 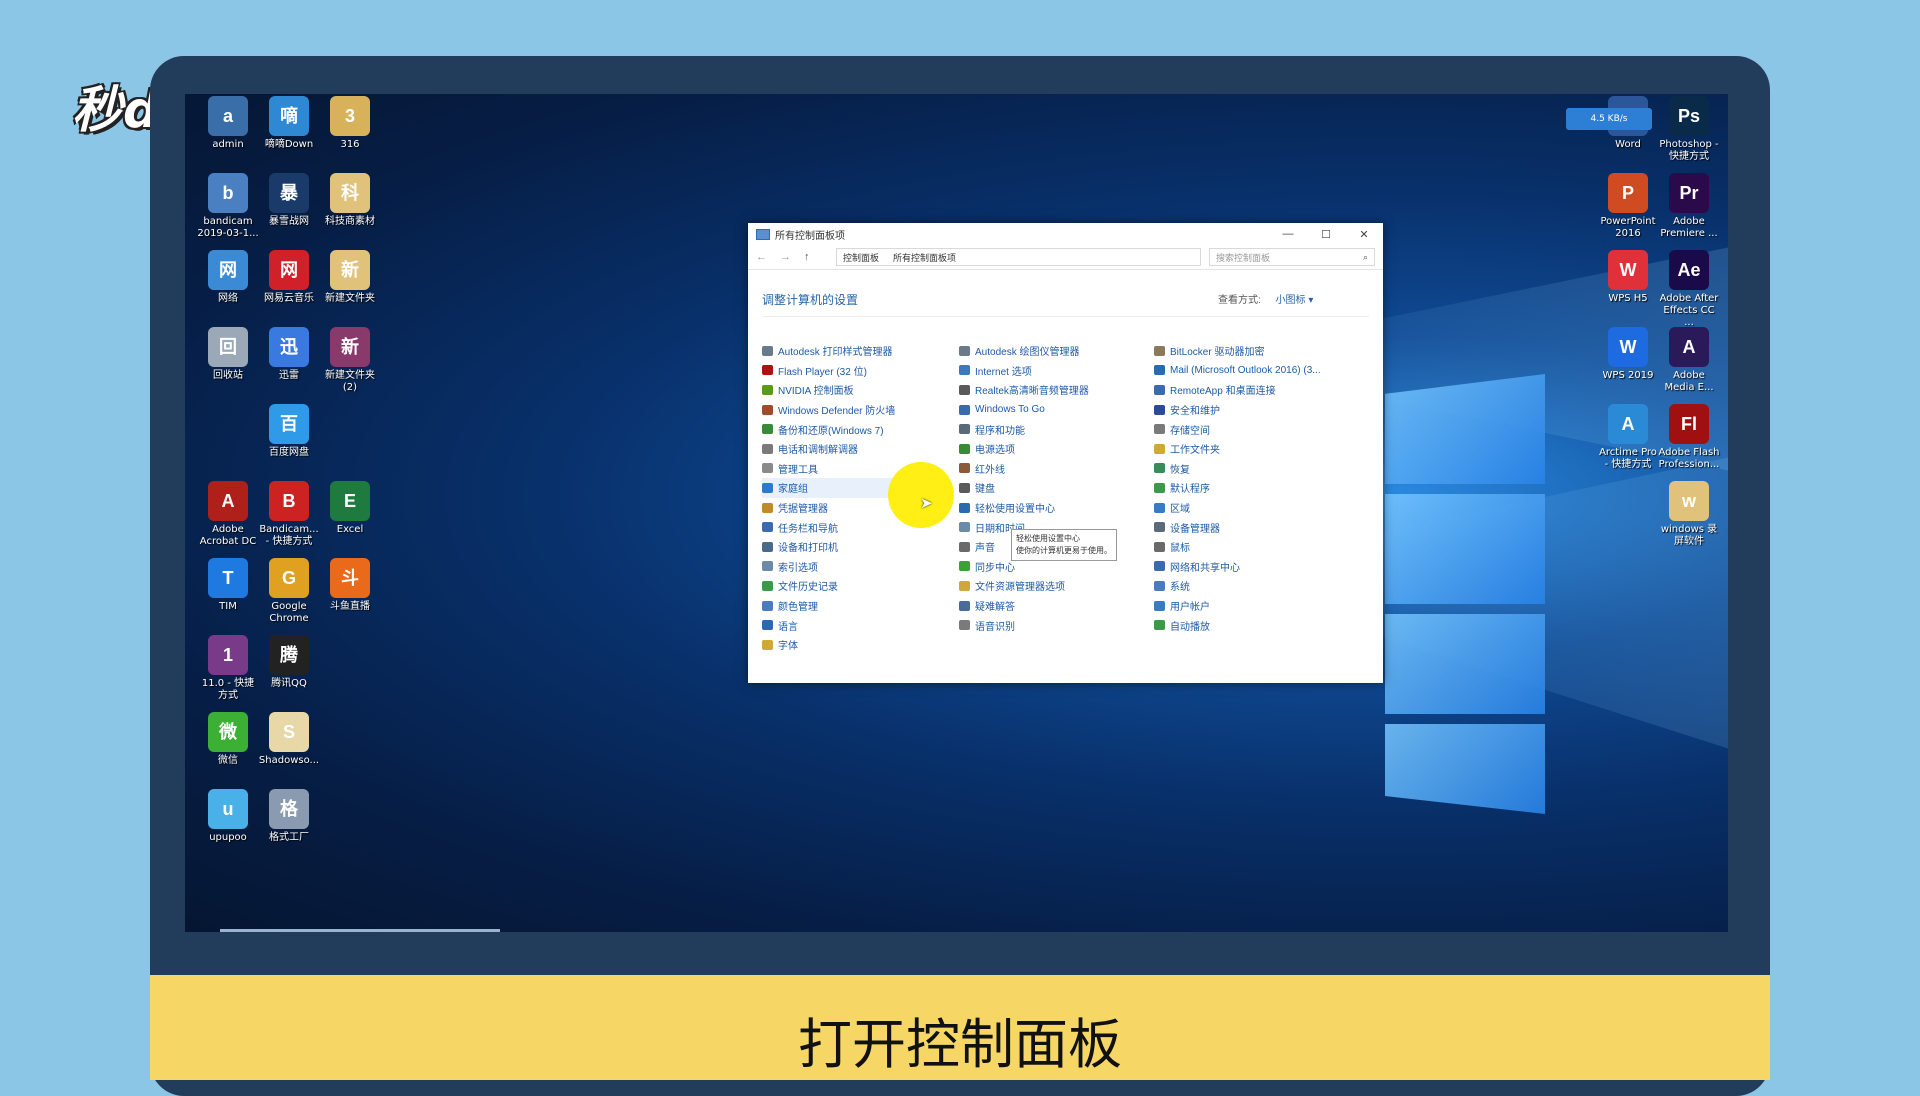 What do you see at coordinates (816, 257) in the screenshot?
I see `up-arrow-icon: ↑` at bounding box center [816, 257].